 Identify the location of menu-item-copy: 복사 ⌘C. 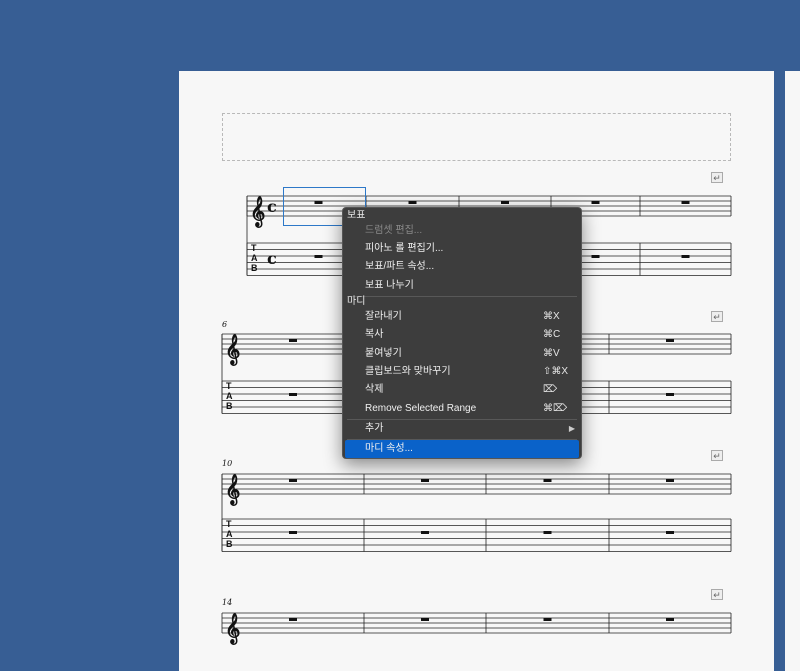
(462, 335).